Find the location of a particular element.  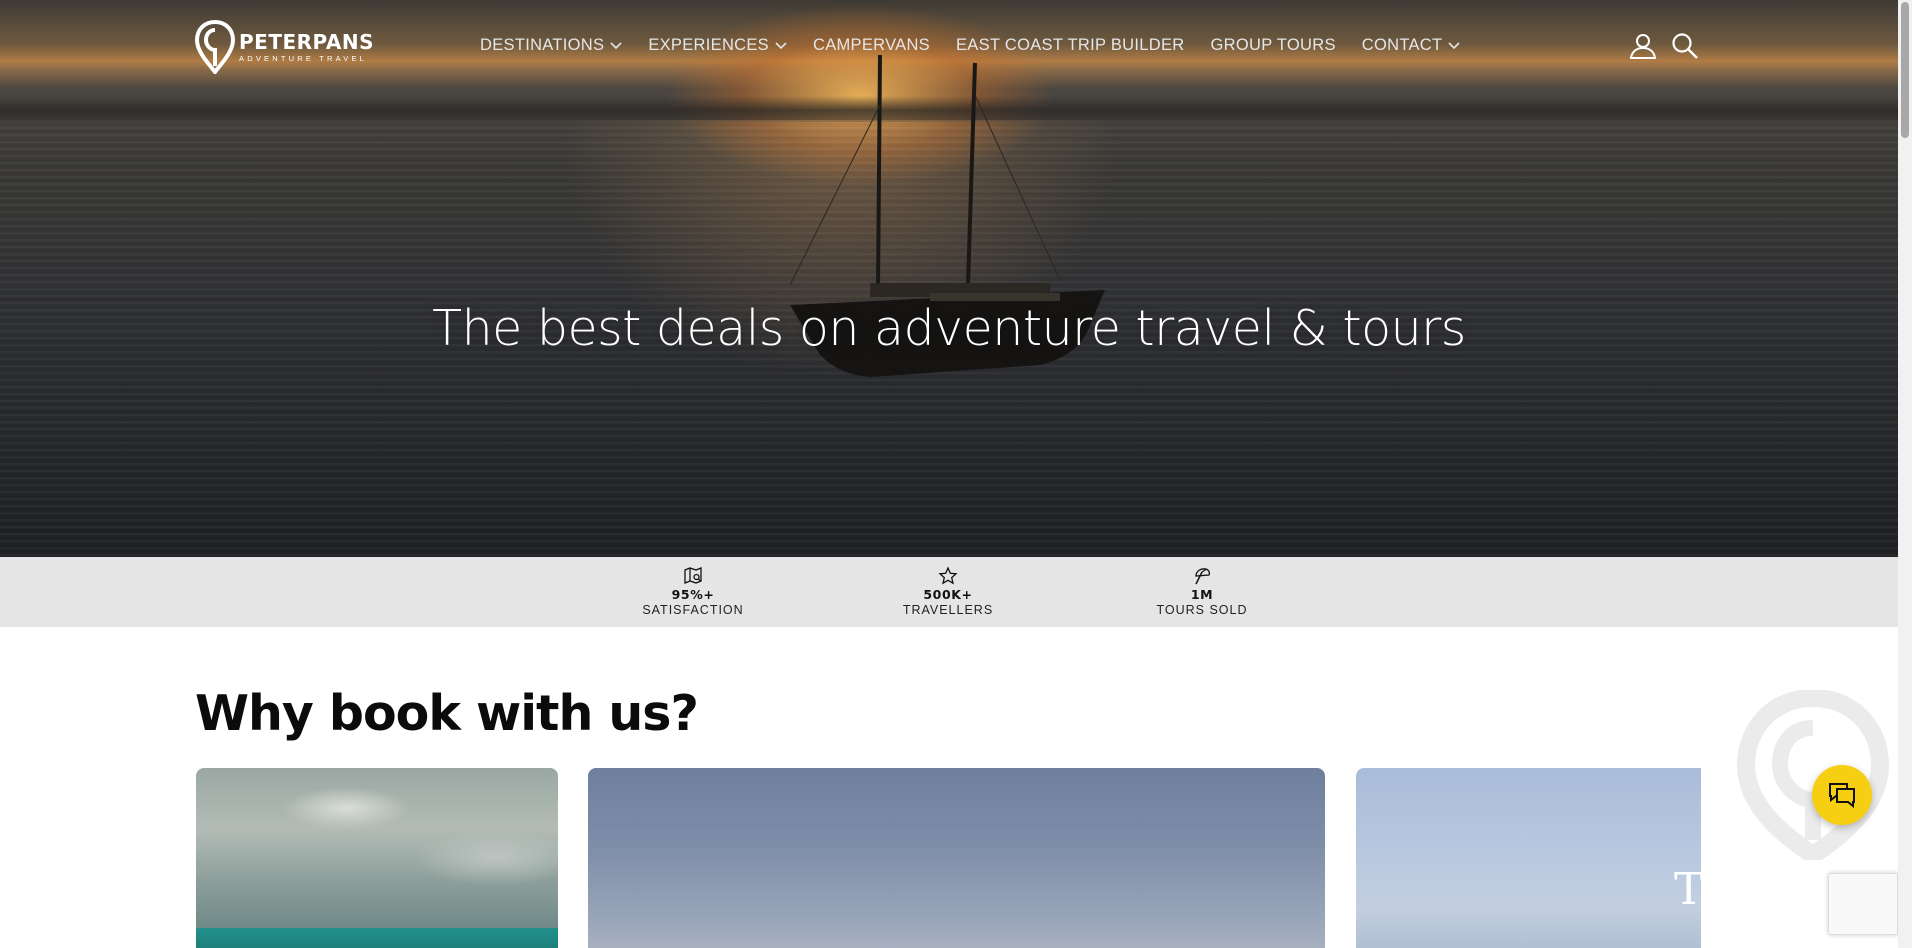

stat-label: TRAVELLERS is located at coordinates (948, 610).